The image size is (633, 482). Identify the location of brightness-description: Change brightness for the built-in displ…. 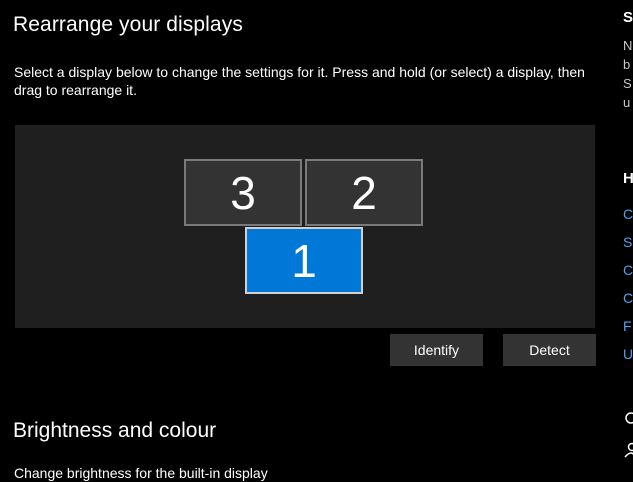
(141, 473).